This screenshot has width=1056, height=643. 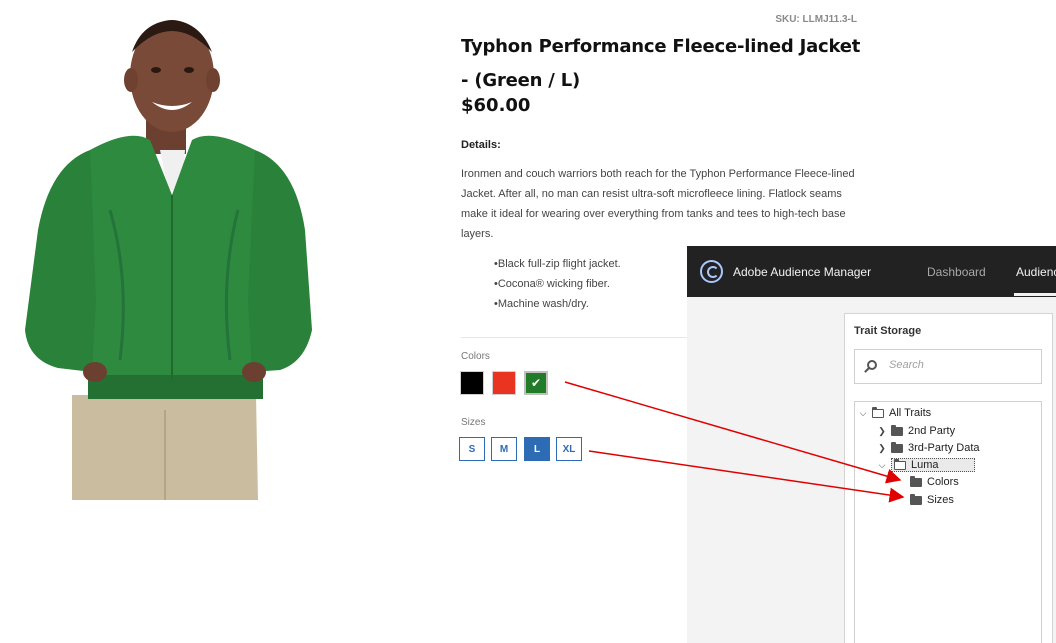 I want to click on tree-node-2nd-party: ❯ 2nd Party, so click(x=916, y=431).